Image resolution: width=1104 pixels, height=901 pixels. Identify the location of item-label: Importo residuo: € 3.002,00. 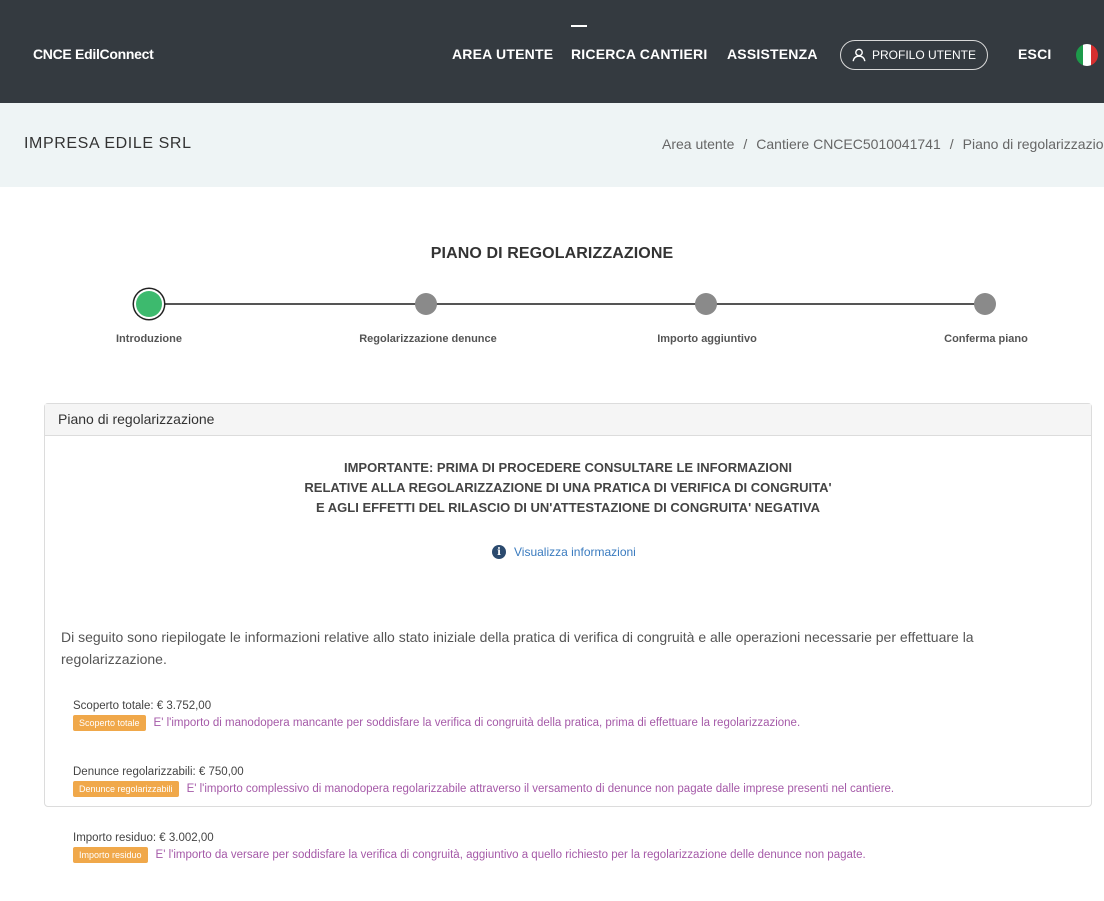
(143, 838).